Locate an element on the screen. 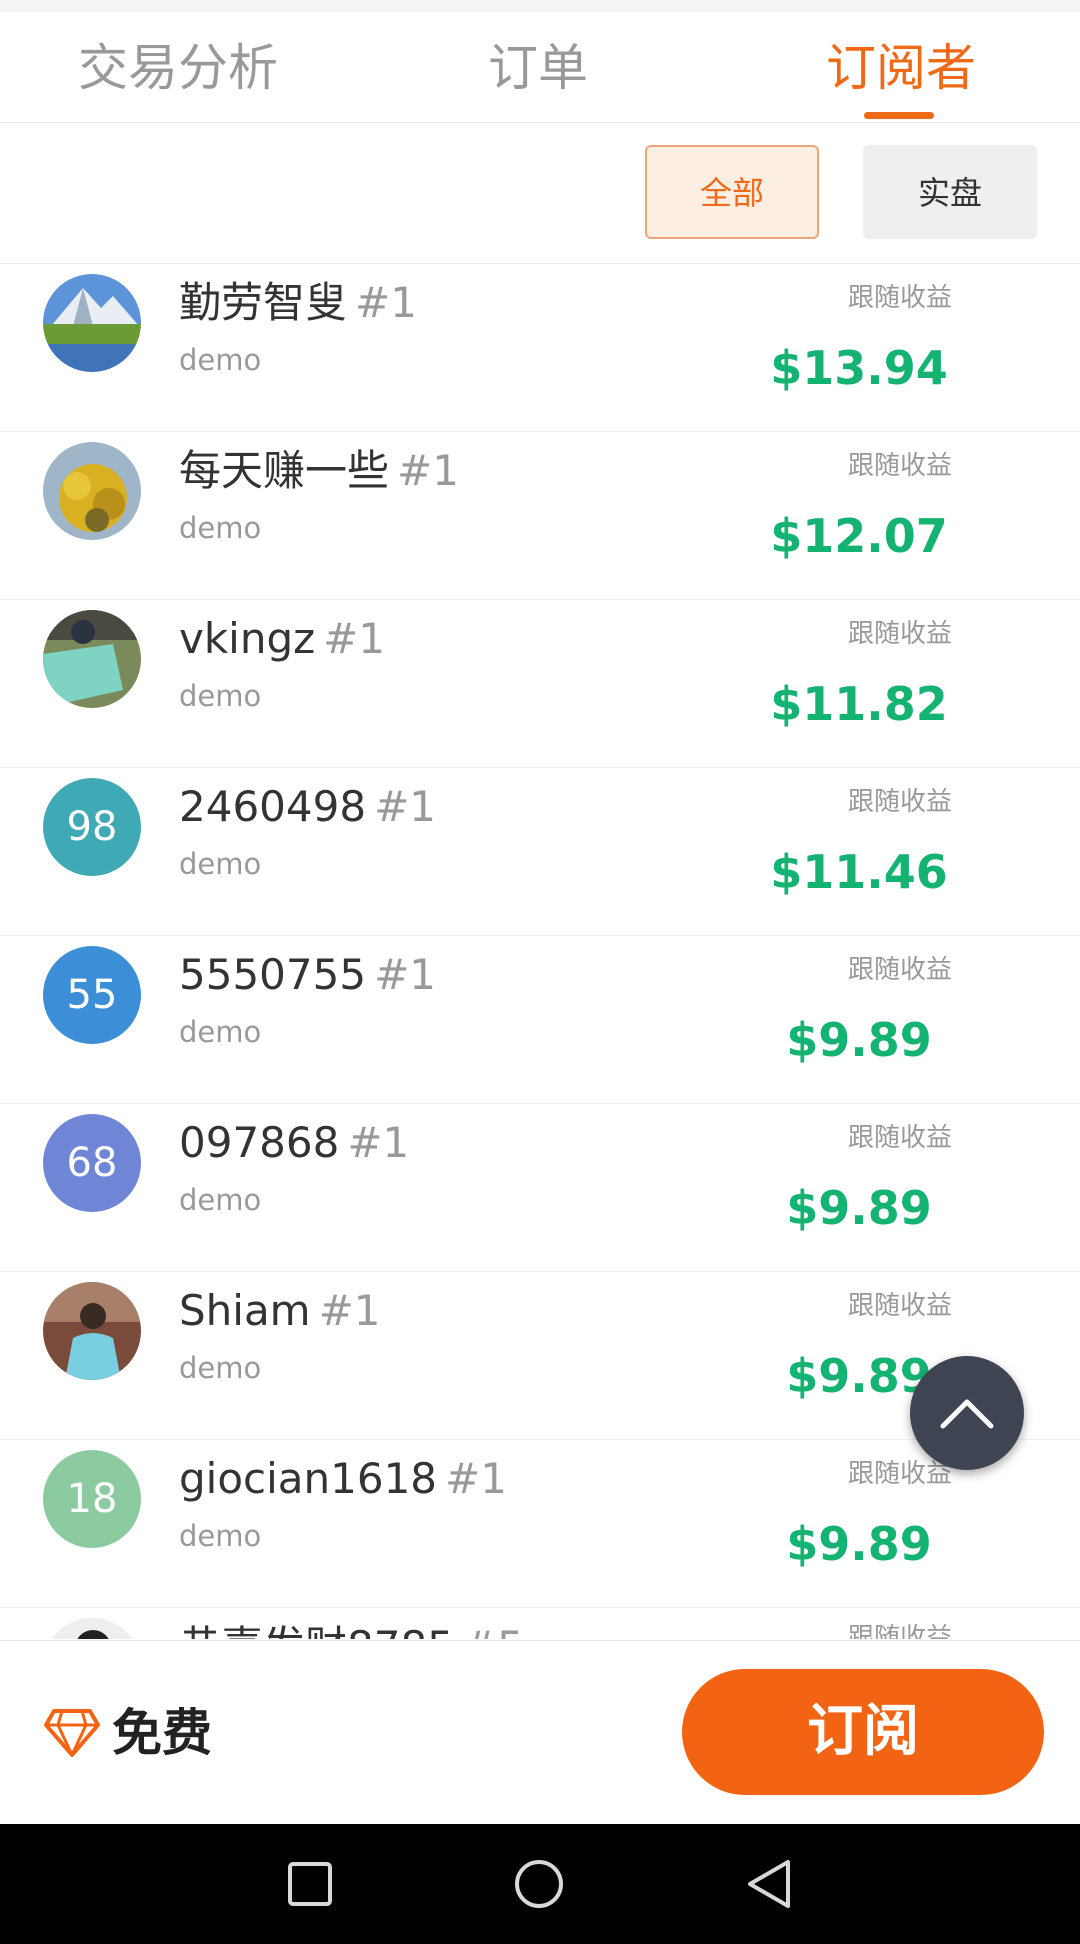 The image size is (1080, 1944). subscriber-name-text: 恭喜发财8785 is located at coordinates (316, 1630).